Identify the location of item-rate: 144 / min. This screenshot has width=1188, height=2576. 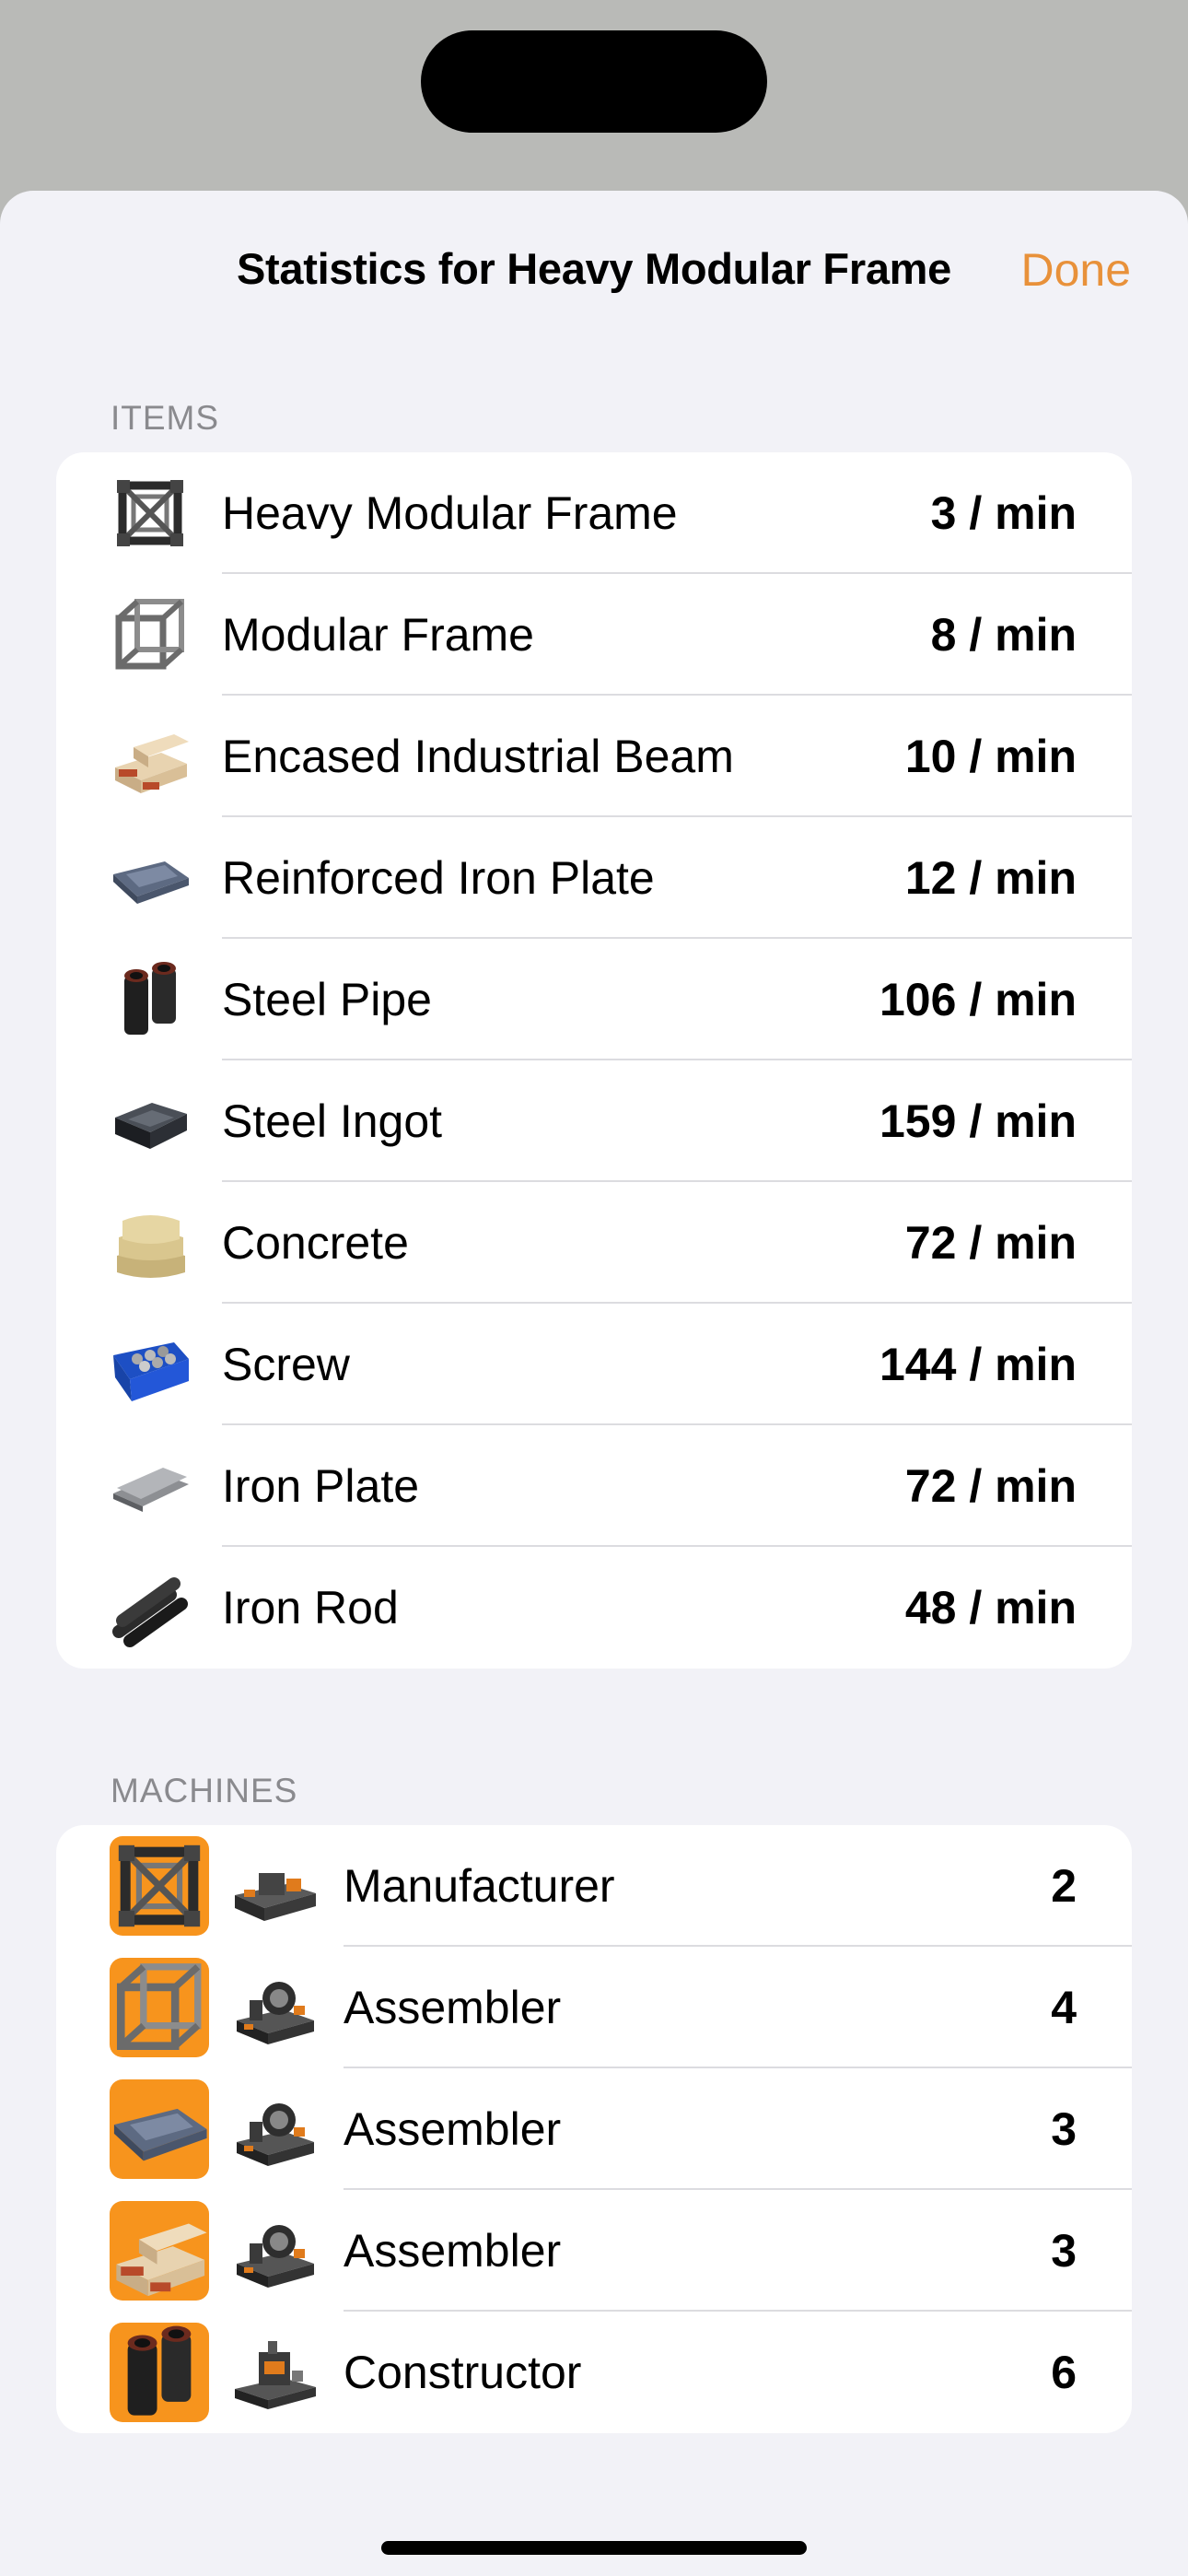
(978, 1364).